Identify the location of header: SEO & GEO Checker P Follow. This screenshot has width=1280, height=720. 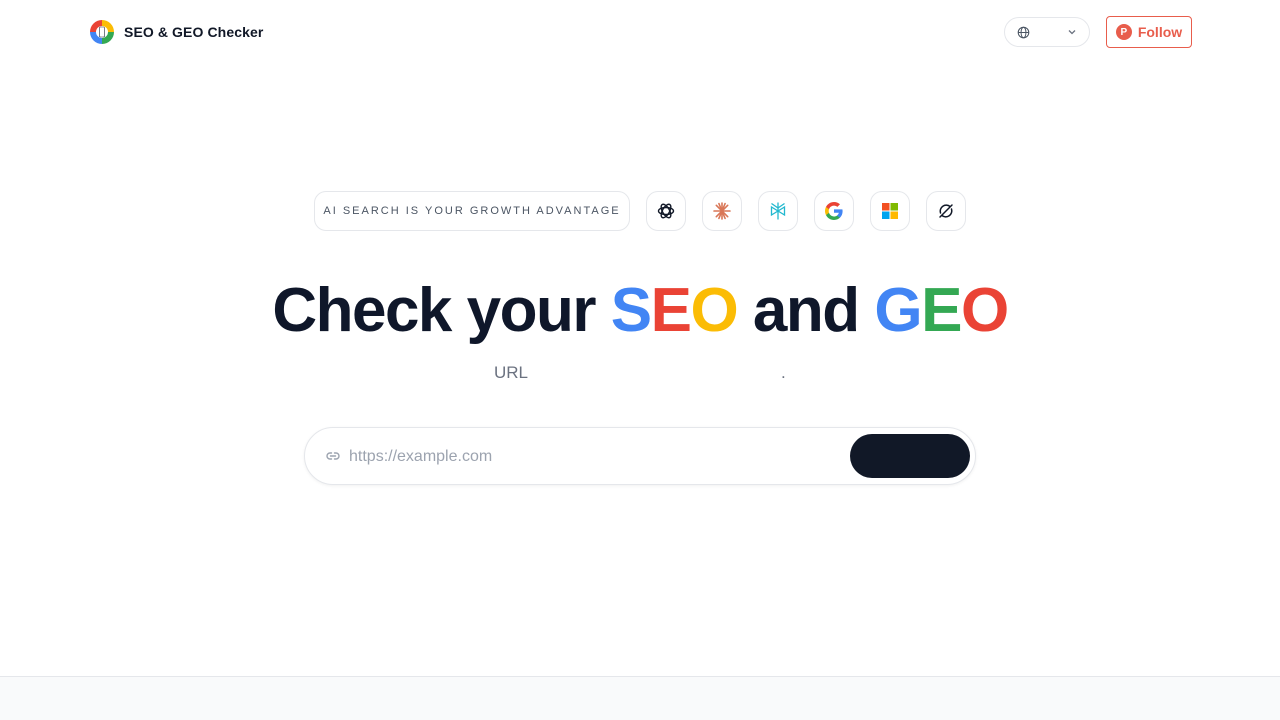
(640, 32).